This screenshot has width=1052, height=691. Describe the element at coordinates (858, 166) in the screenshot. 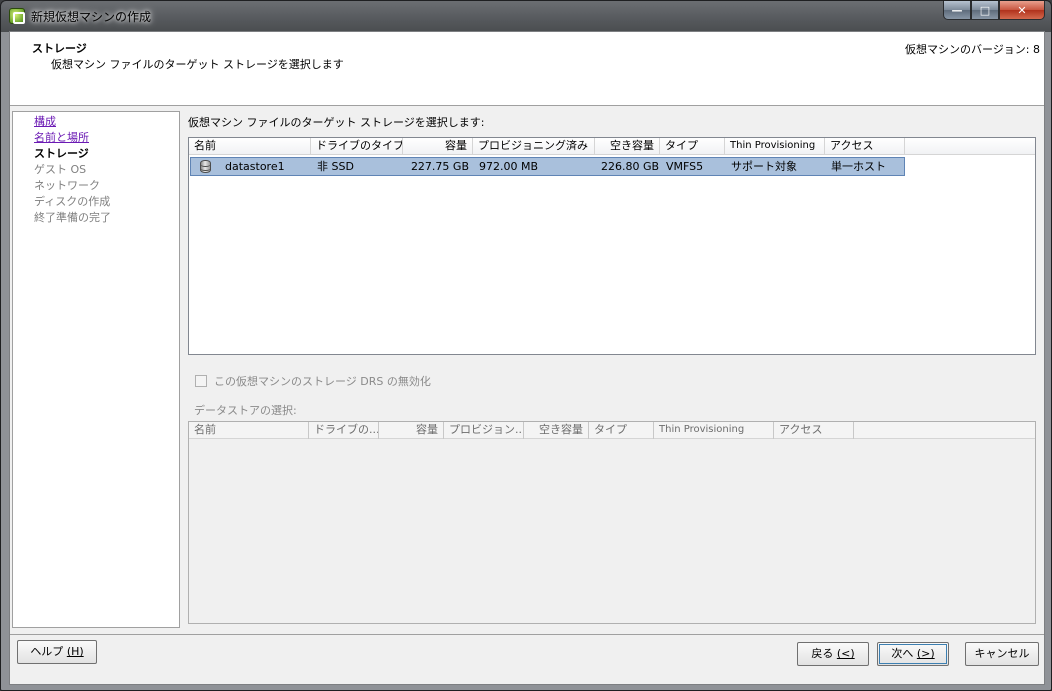

I see `cell-access: 単一ホスト` at that location.